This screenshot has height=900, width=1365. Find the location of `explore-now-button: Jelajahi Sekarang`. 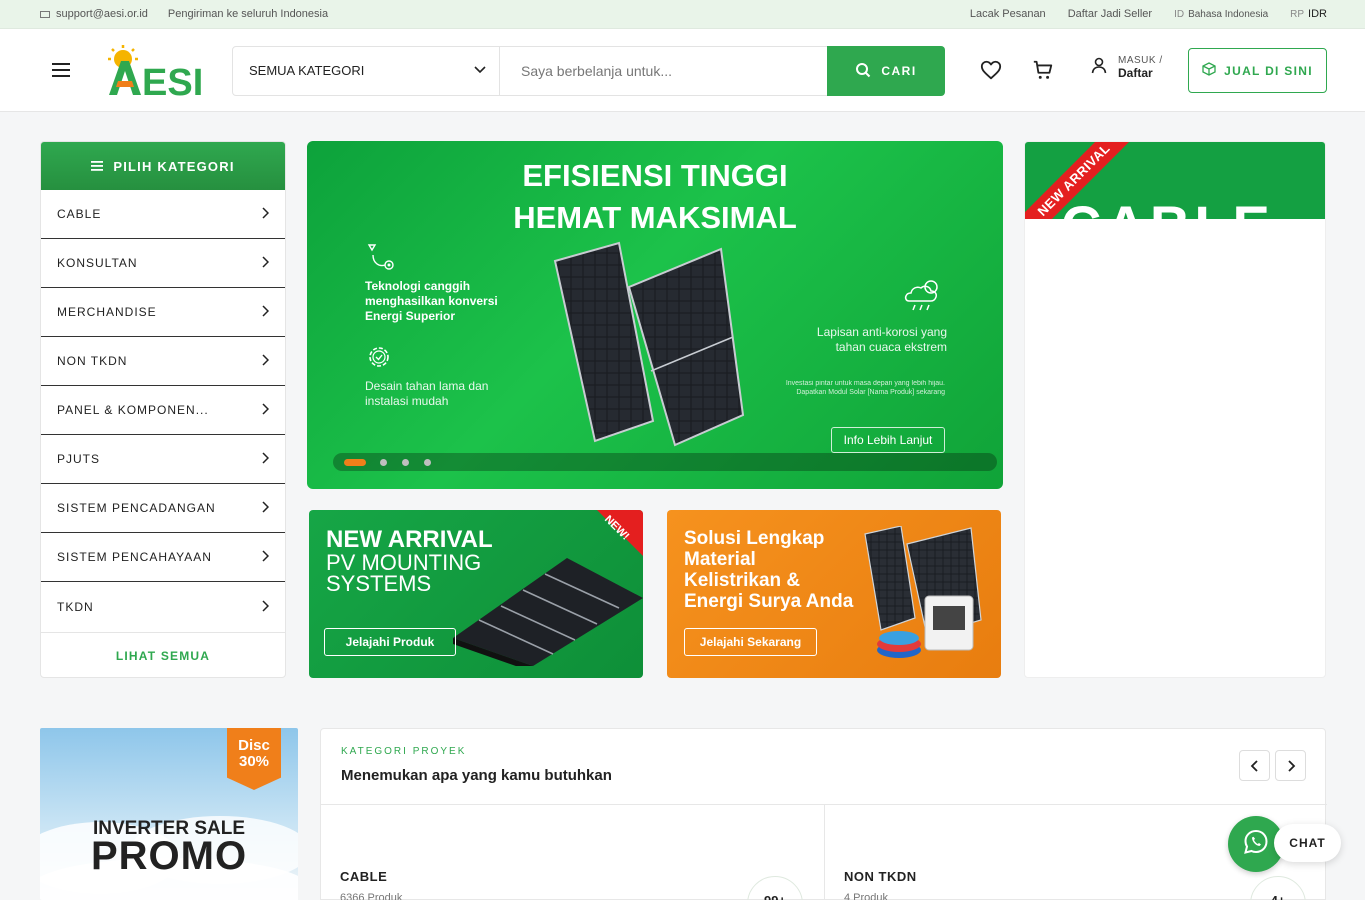

explore-now-button: Jelajahi Sekarang is located at coordinates (750, 642).